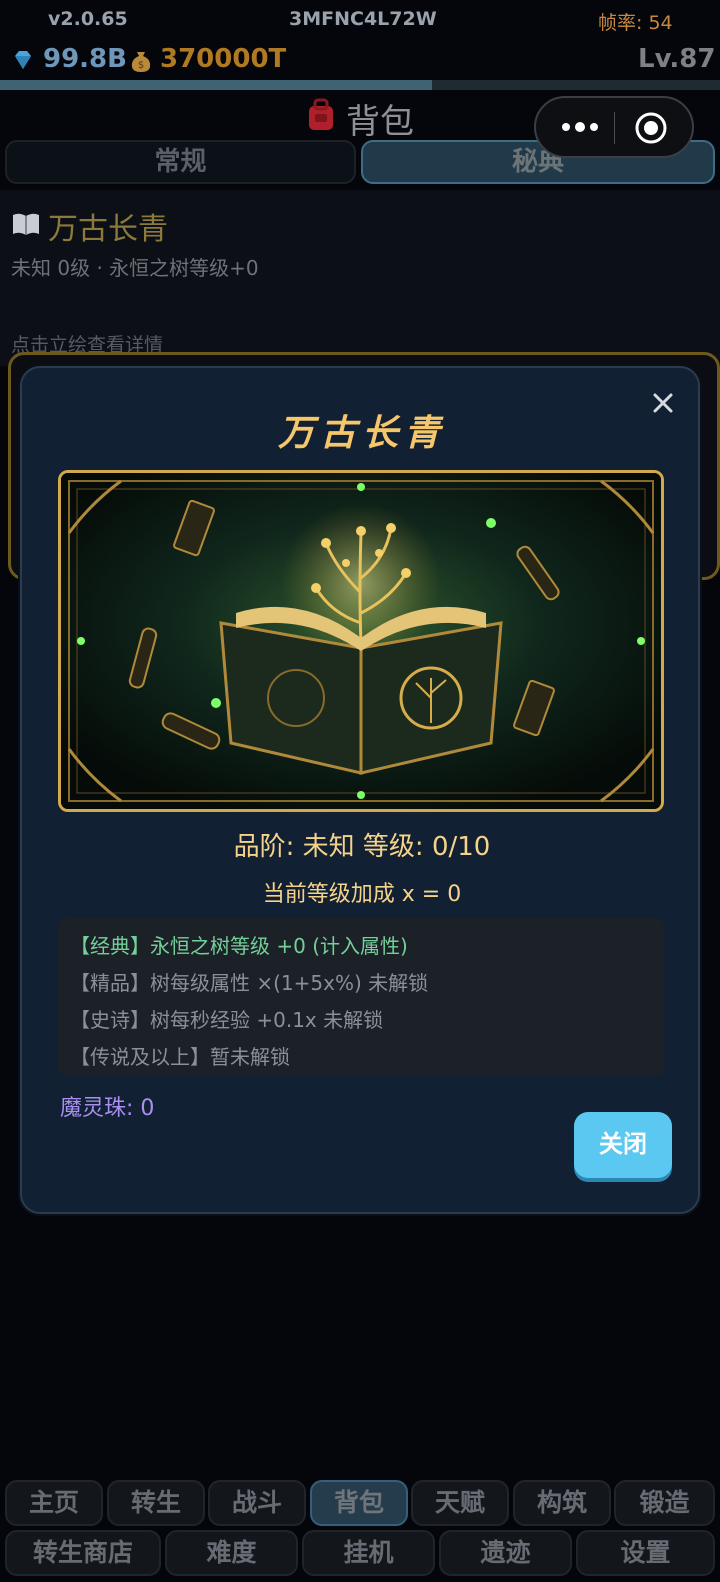  What do you see at coordinates (83, 1553) in the screenshot?
I see `nav-rebirth-shop: 转生商店` at bounding box center [83, 1553].